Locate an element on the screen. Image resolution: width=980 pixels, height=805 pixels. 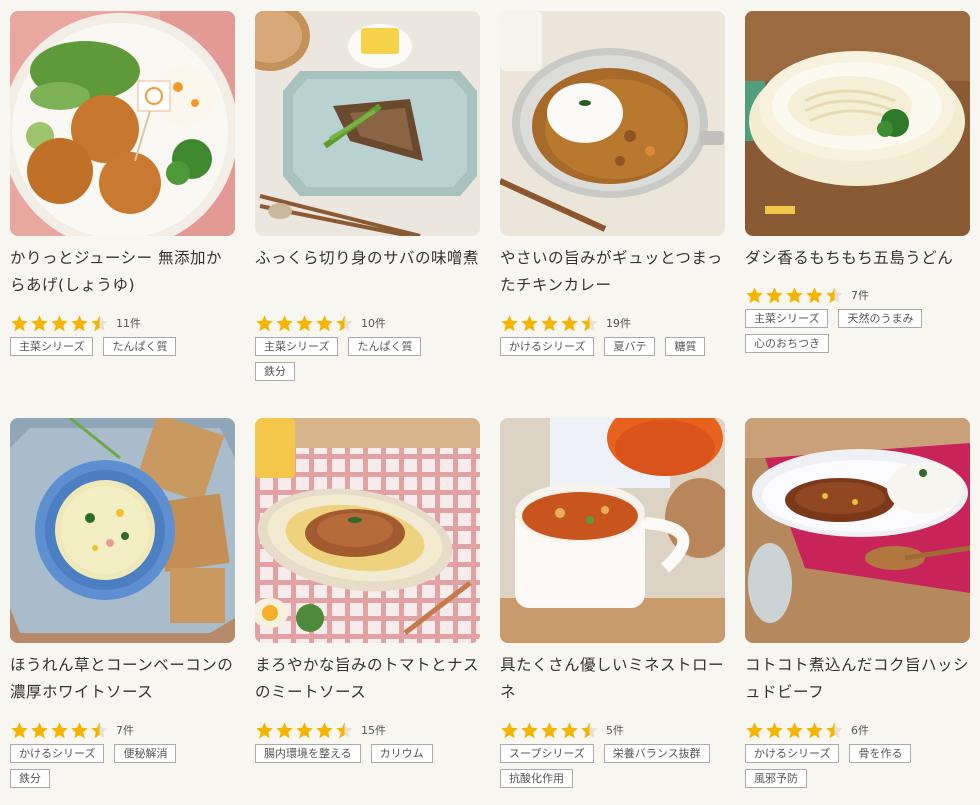
rating: 5件 is located at coordinates (612, 730).